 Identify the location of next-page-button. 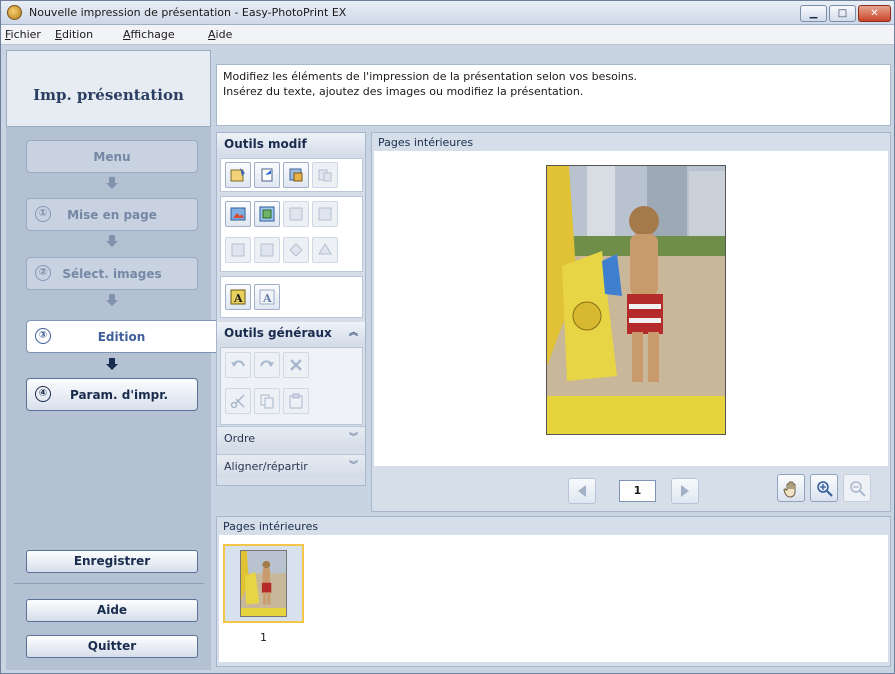
(685, 491).